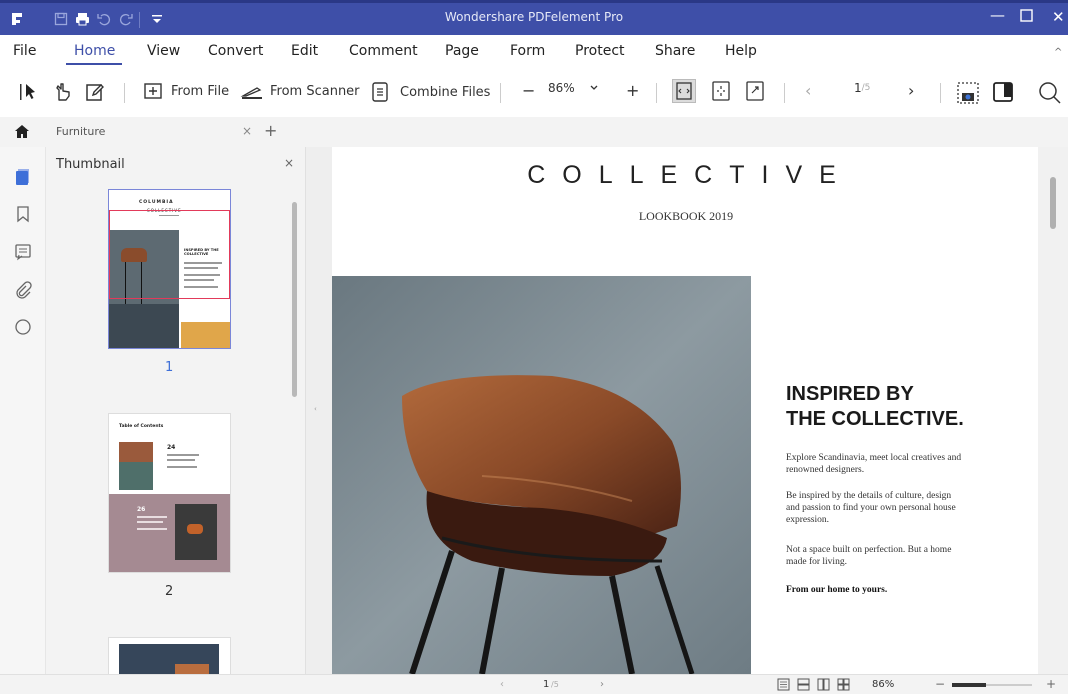 The height and width of the screenshot is (694, 1068). I want to click on status-page-total: /5, so click(555, 684).